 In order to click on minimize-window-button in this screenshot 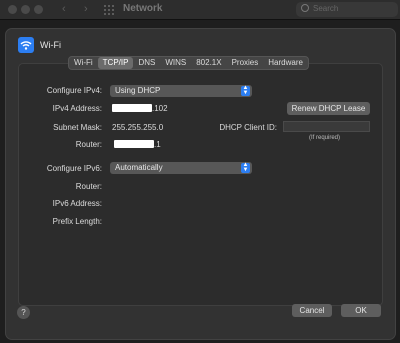, I will do `click(25, 9)`.